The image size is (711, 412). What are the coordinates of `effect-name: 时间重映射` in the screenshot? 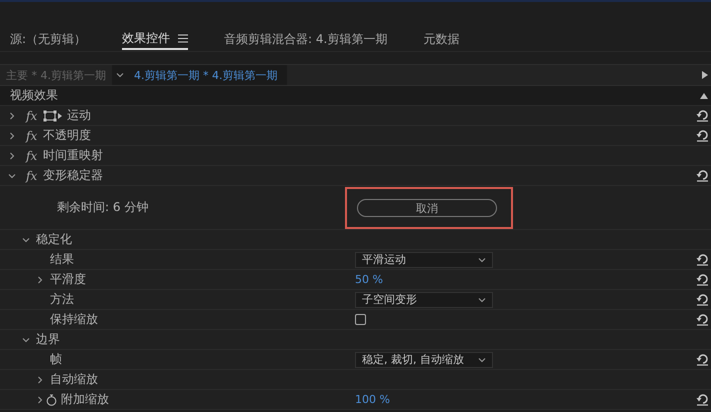 It's located at (73, 155).